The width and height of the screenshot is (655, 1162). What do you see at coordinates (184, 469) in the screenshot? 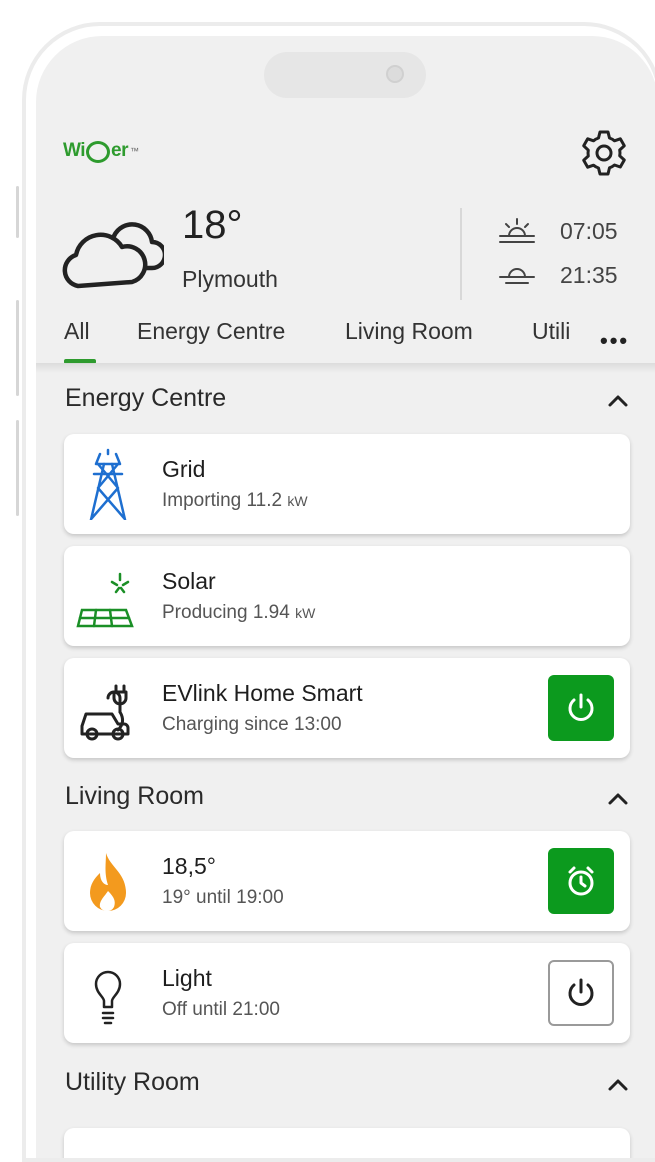
I see `device-name: Grid` at bounding box center [184, 469].